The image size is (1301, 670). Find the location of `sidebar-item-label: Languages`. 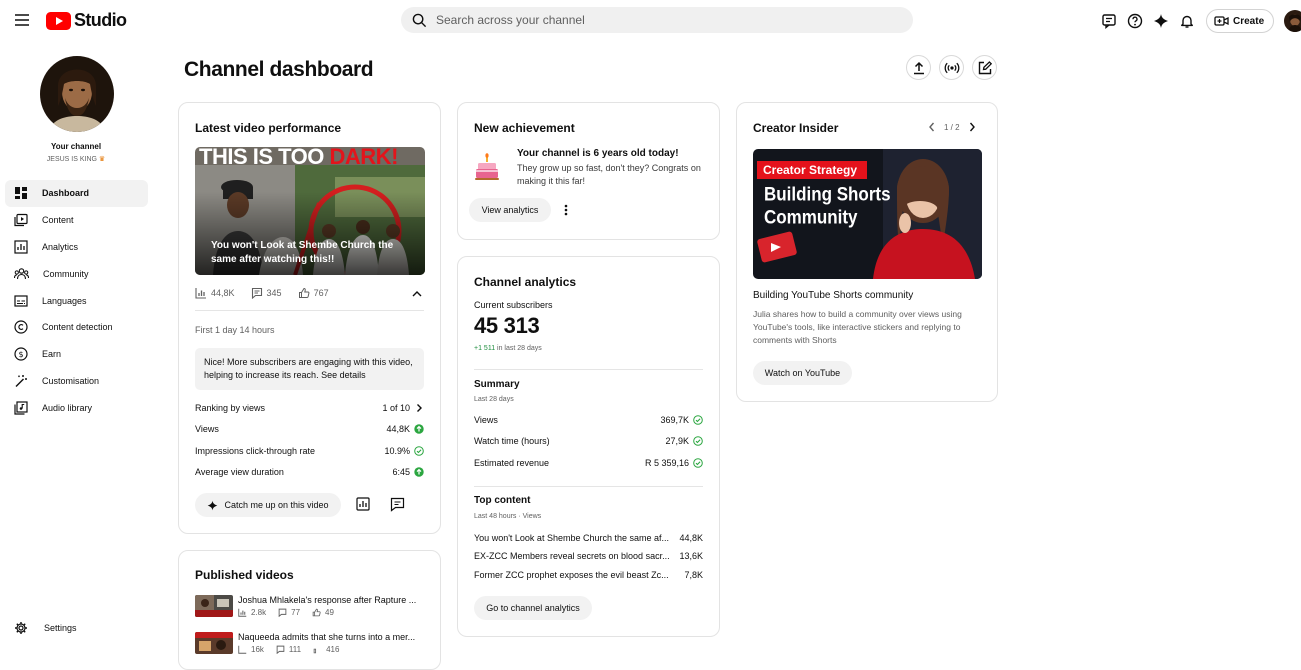

sidebar-item-label: Languages is located at coordinates (64, 300).